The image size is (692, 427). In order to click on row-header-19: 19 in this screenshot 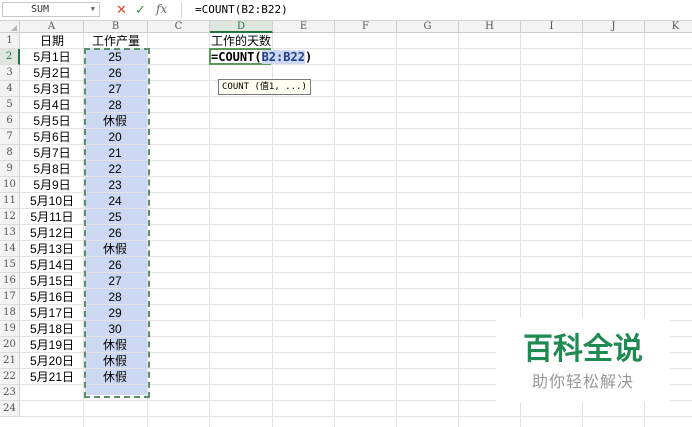, I will do `click(10, 329)`.